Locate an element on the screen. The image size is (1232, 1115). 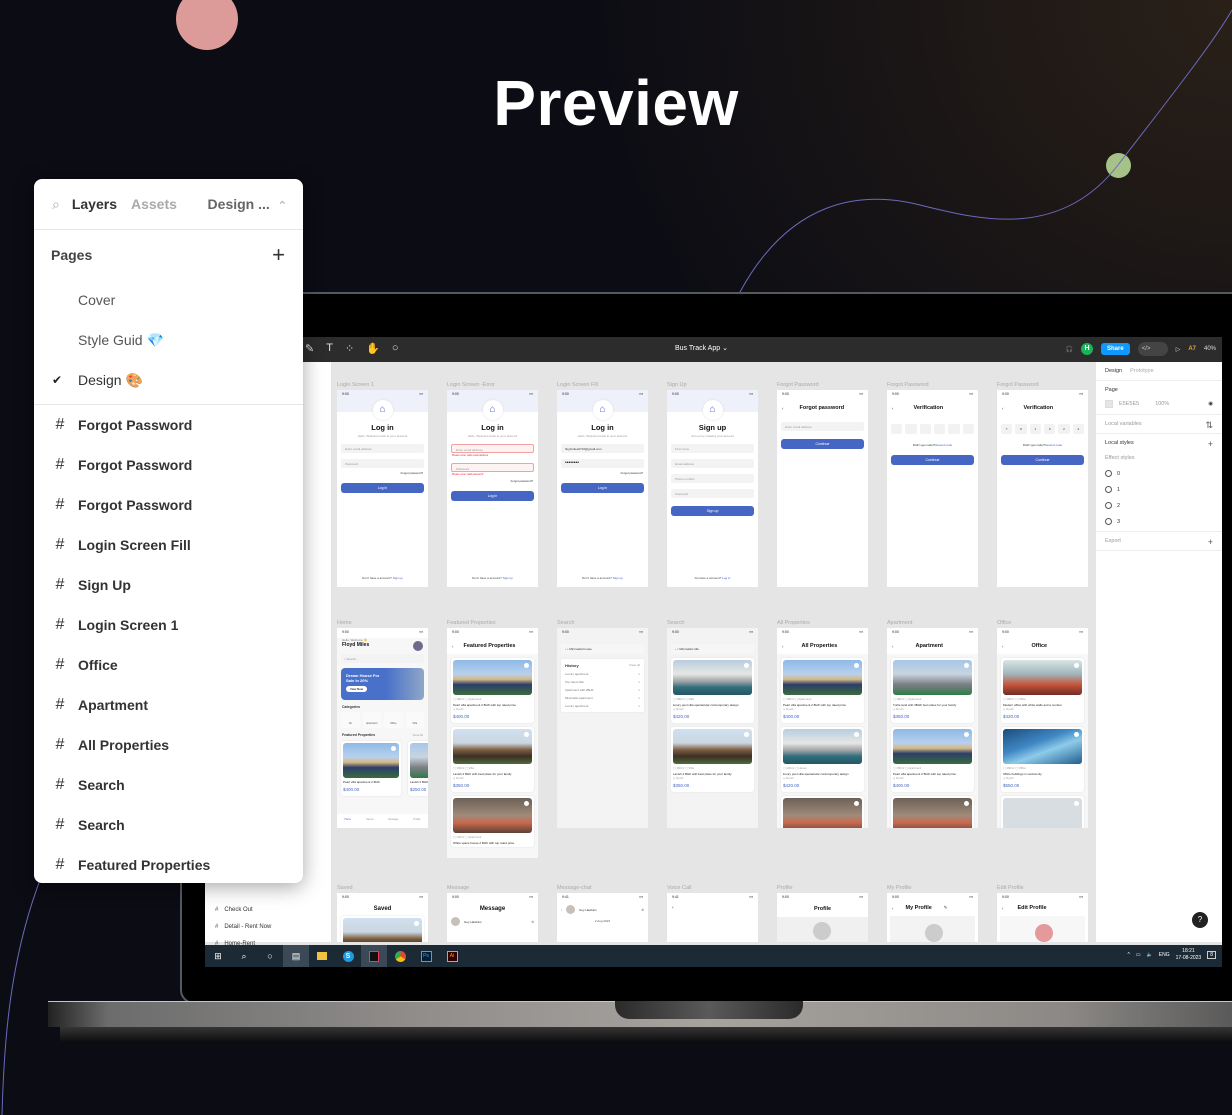
layer-frame-item: # Apartment is located at coordinates (168, 705).